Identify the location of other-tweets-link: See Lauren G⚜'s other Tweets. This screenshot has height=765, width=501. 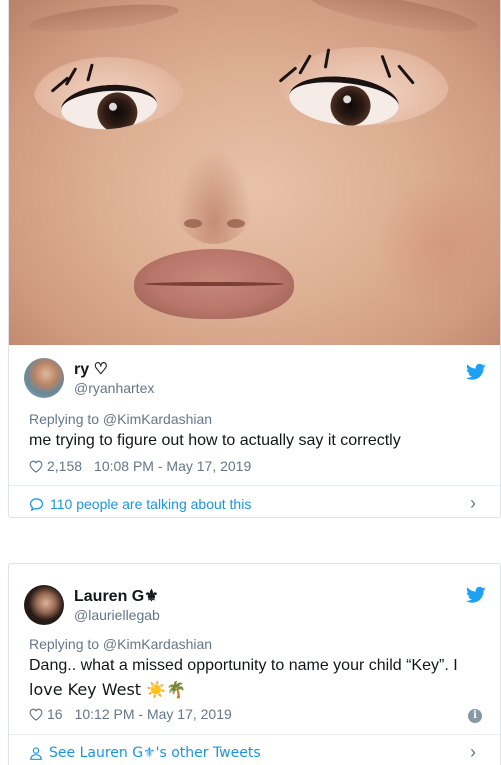
(145, 753).